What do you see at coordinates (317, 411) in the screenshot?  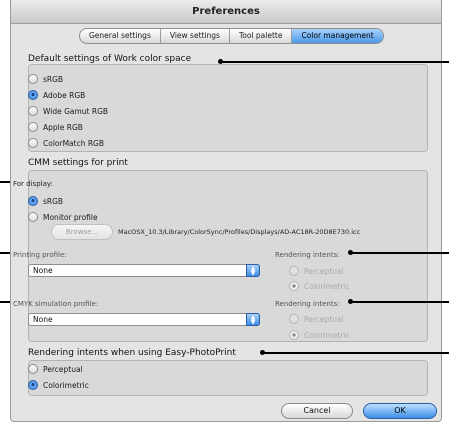 I see `cancel-button: Cancel` at bounding box center [317, 411].